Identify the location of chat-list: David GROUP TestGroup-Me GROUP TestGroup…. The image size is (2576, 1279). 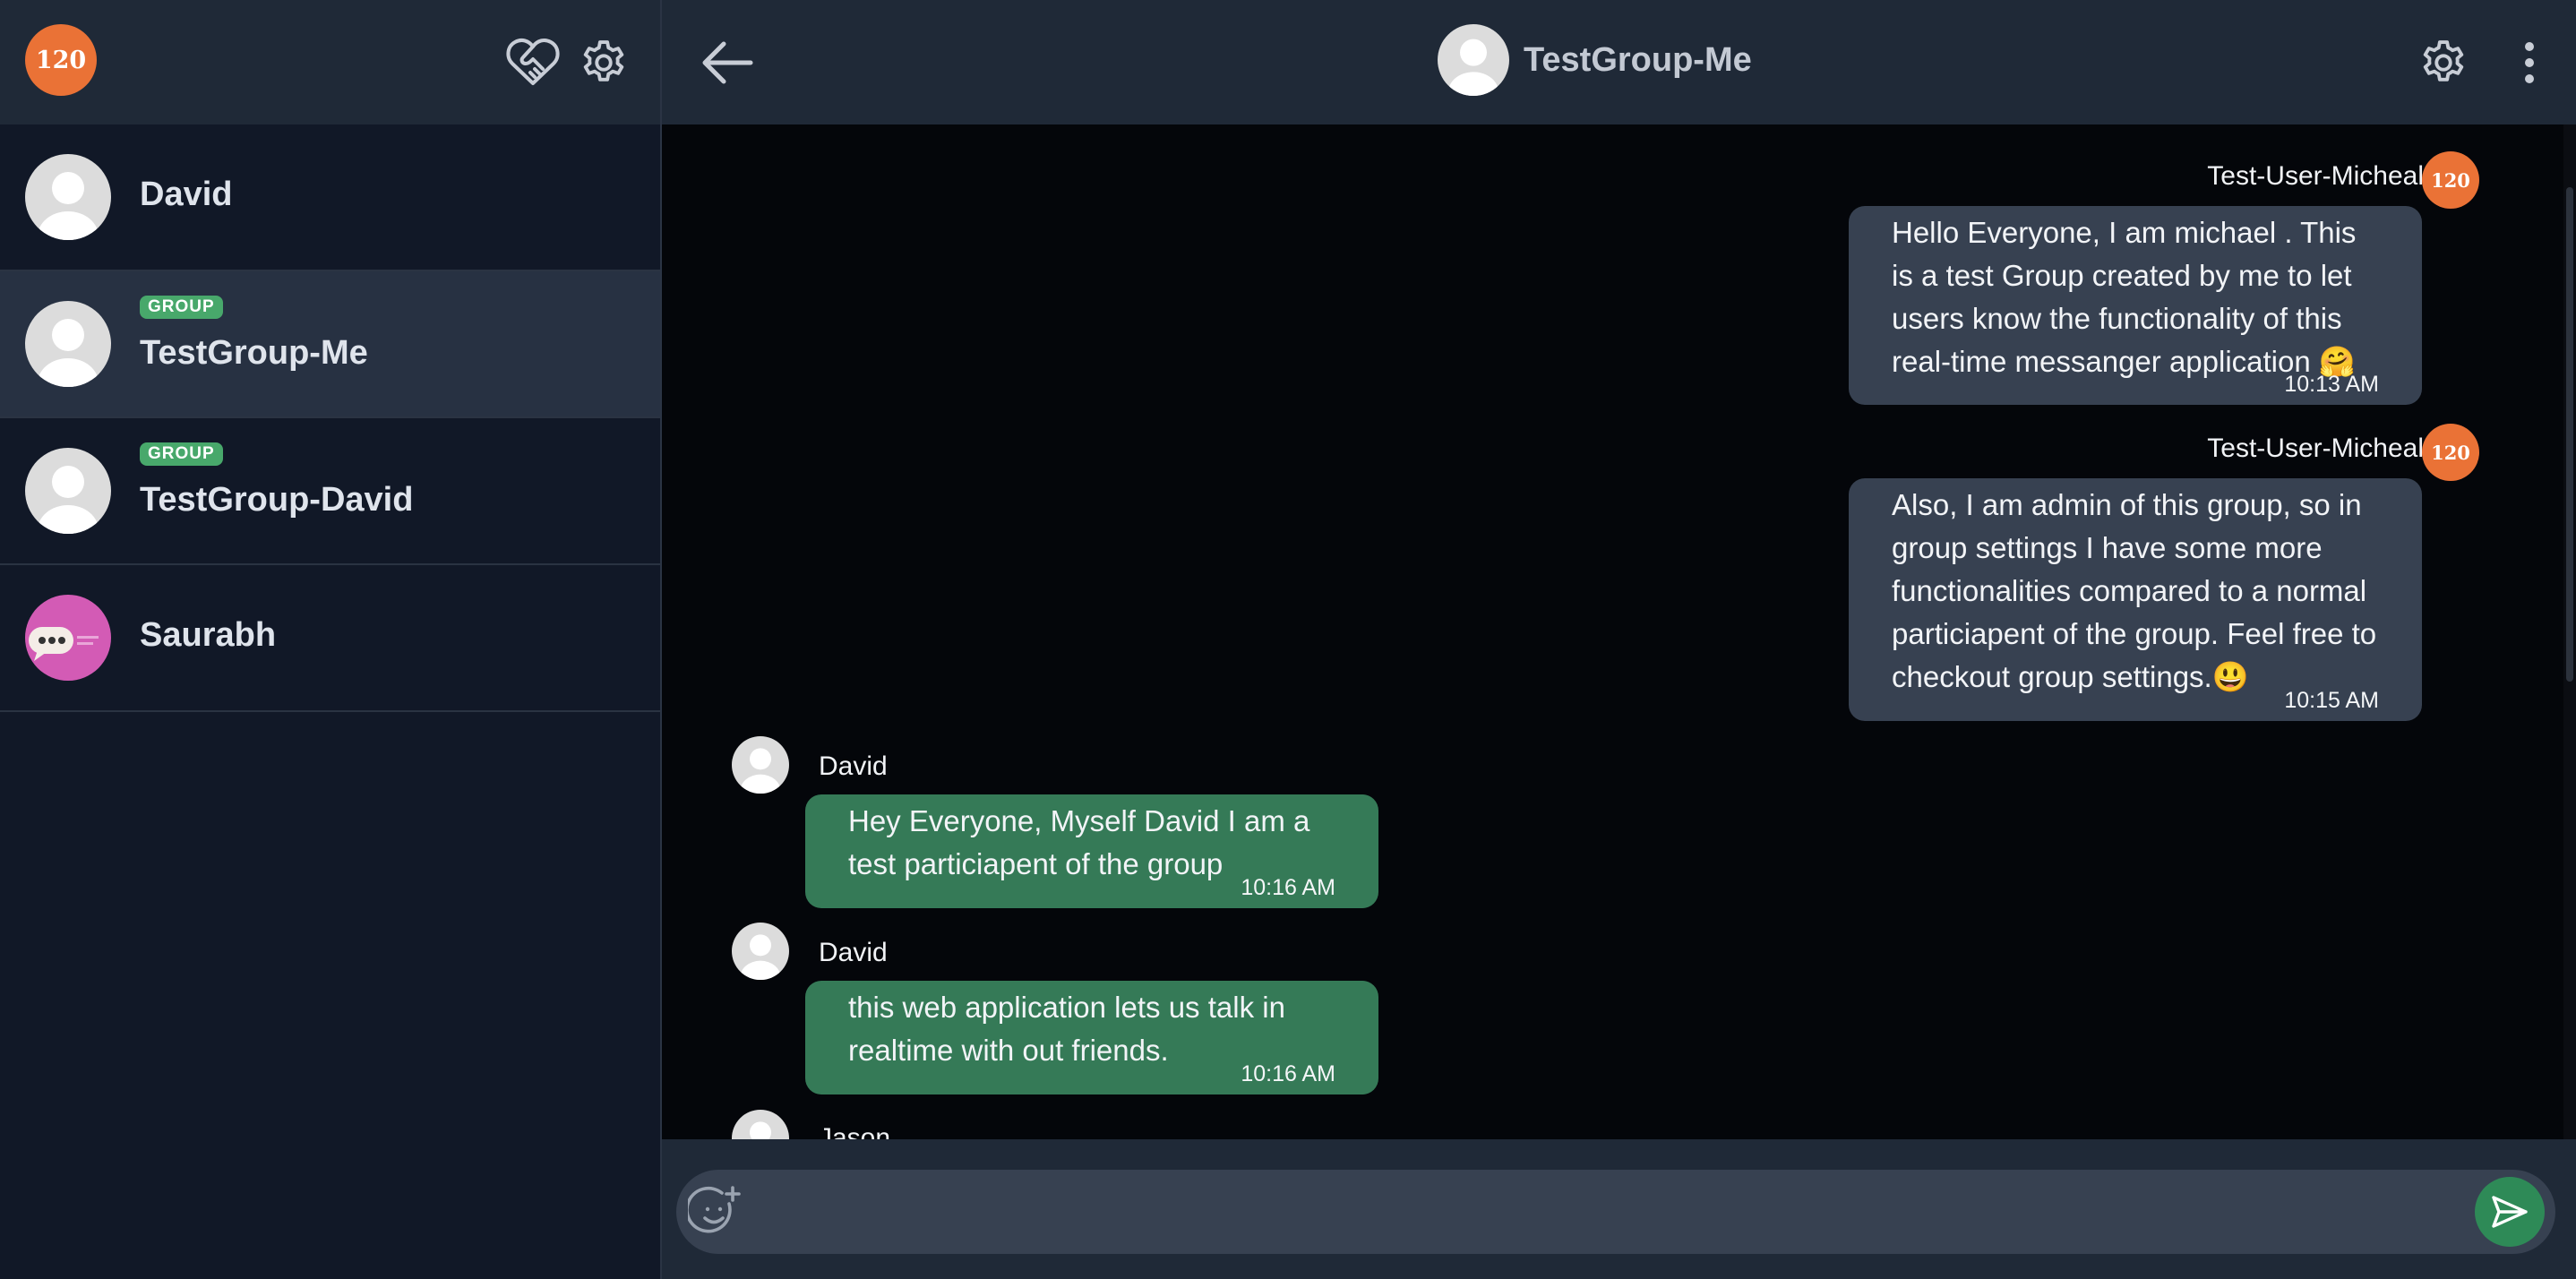
(330, 418).